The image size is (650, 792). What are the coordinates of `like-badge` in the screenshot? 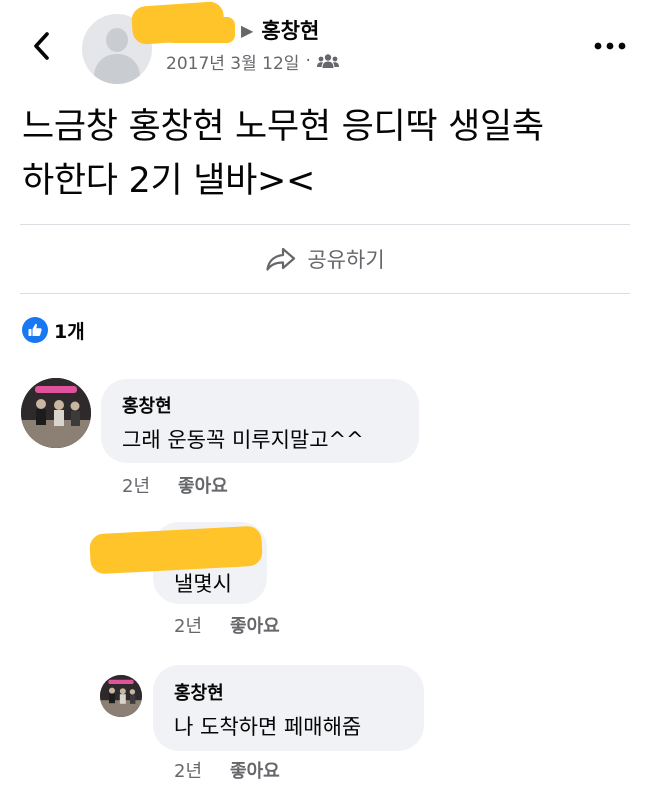 It's located at (35, 330).